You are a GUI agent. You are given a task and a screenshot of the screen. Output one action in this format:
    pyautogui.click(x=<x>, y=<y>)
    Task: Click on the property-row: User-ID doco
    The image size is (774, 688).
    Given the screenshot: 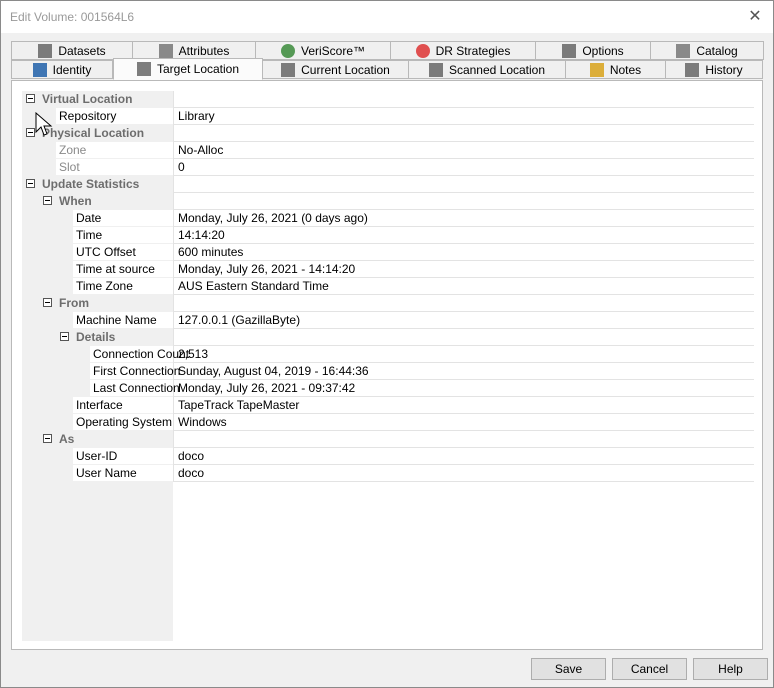 What is the action you would take?
    pyautogui.click(x=388, y=456)
    